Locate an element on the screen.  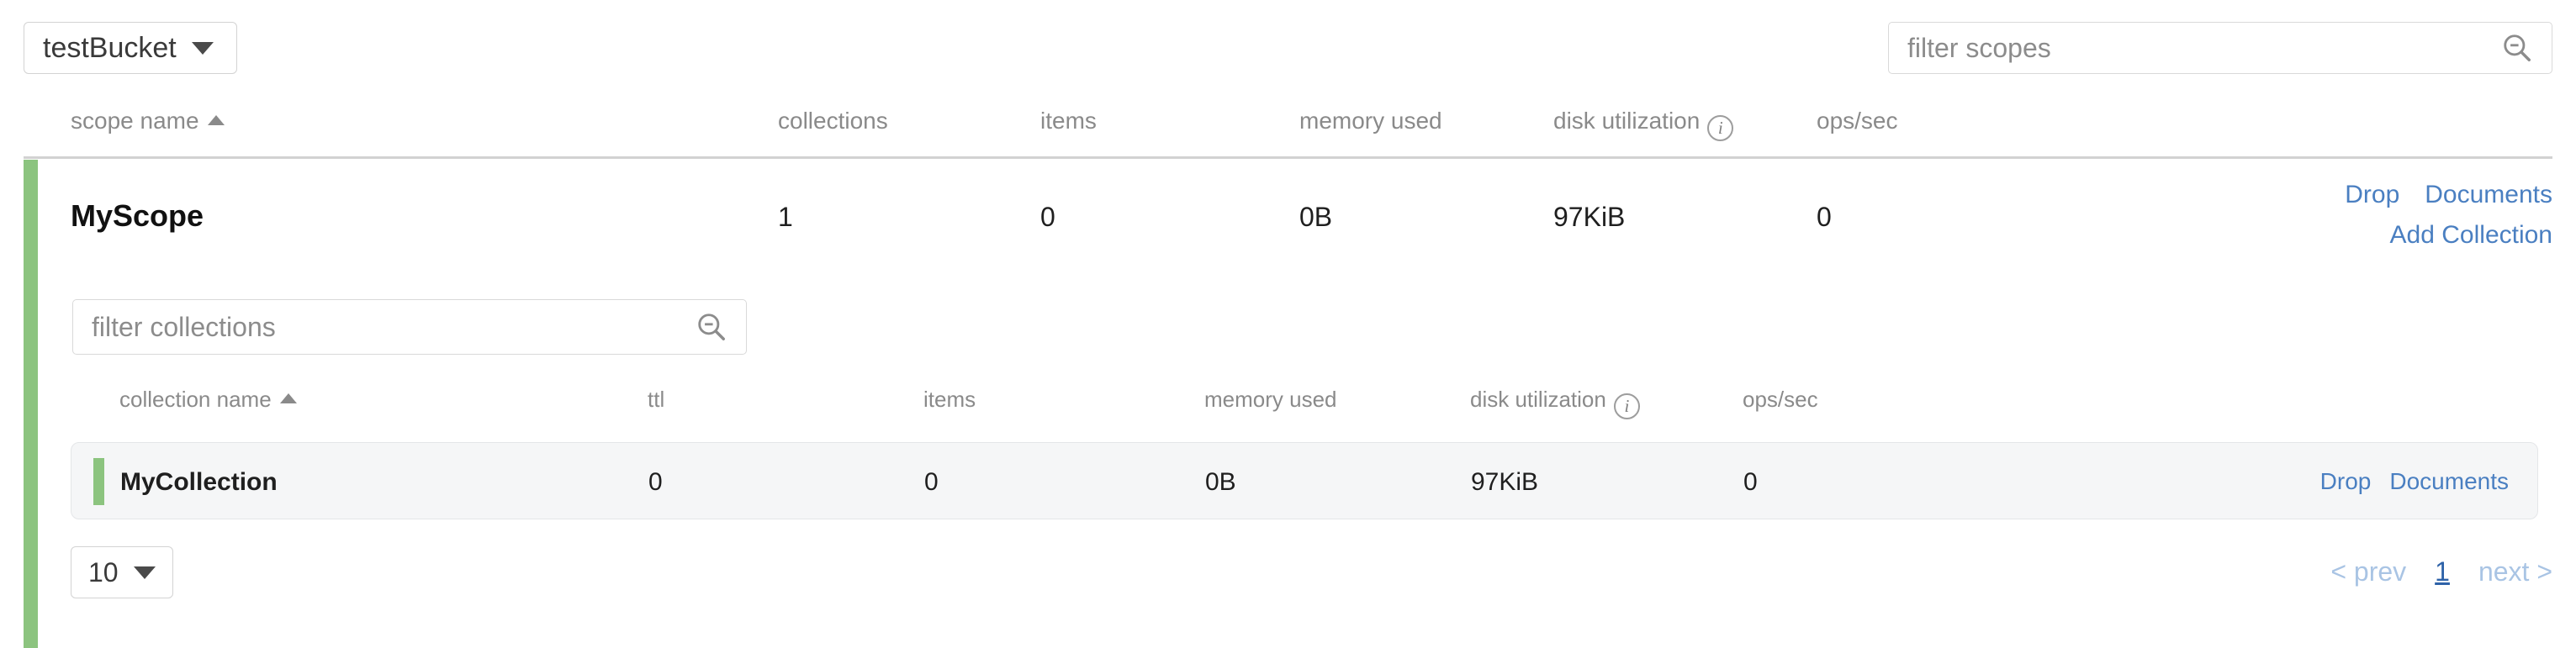
column-header-memory-used: memory used is located at coordinates (1370, 121).